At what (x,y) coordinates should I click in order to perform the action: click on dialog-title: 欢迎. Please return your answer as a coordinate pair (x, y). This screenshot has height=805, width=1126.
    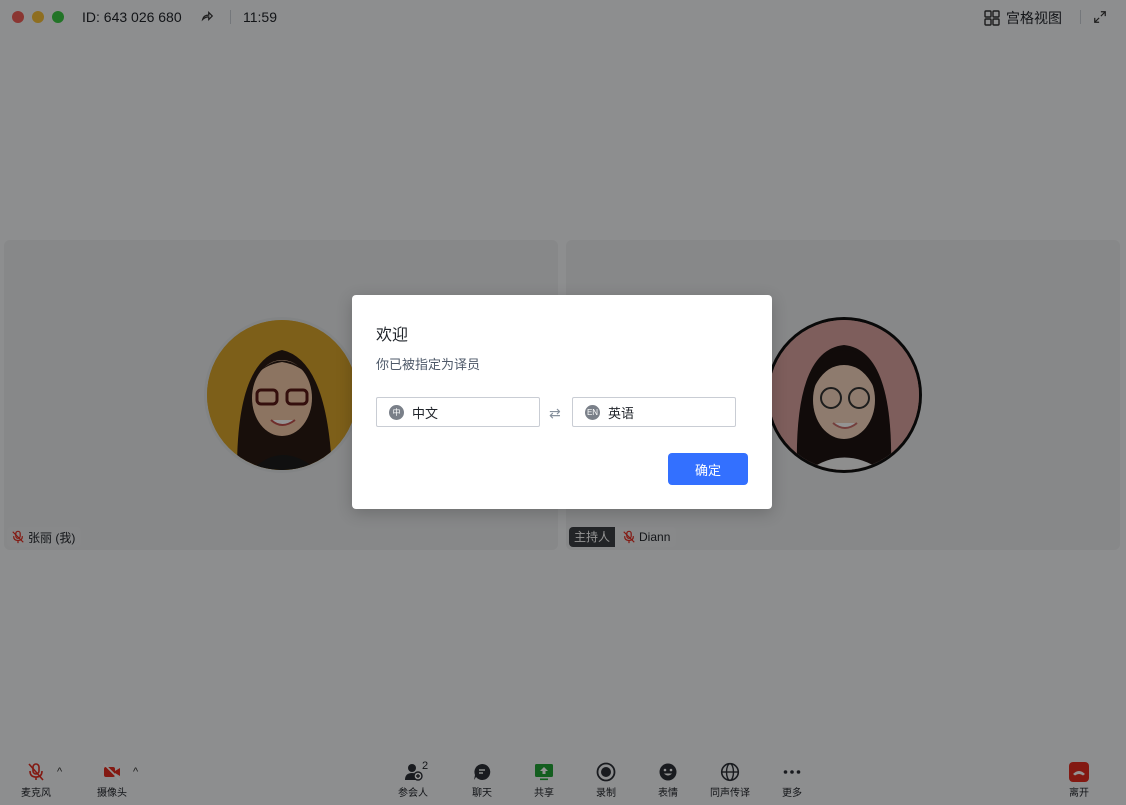
    Looking at the image, I should click on (392, 335).